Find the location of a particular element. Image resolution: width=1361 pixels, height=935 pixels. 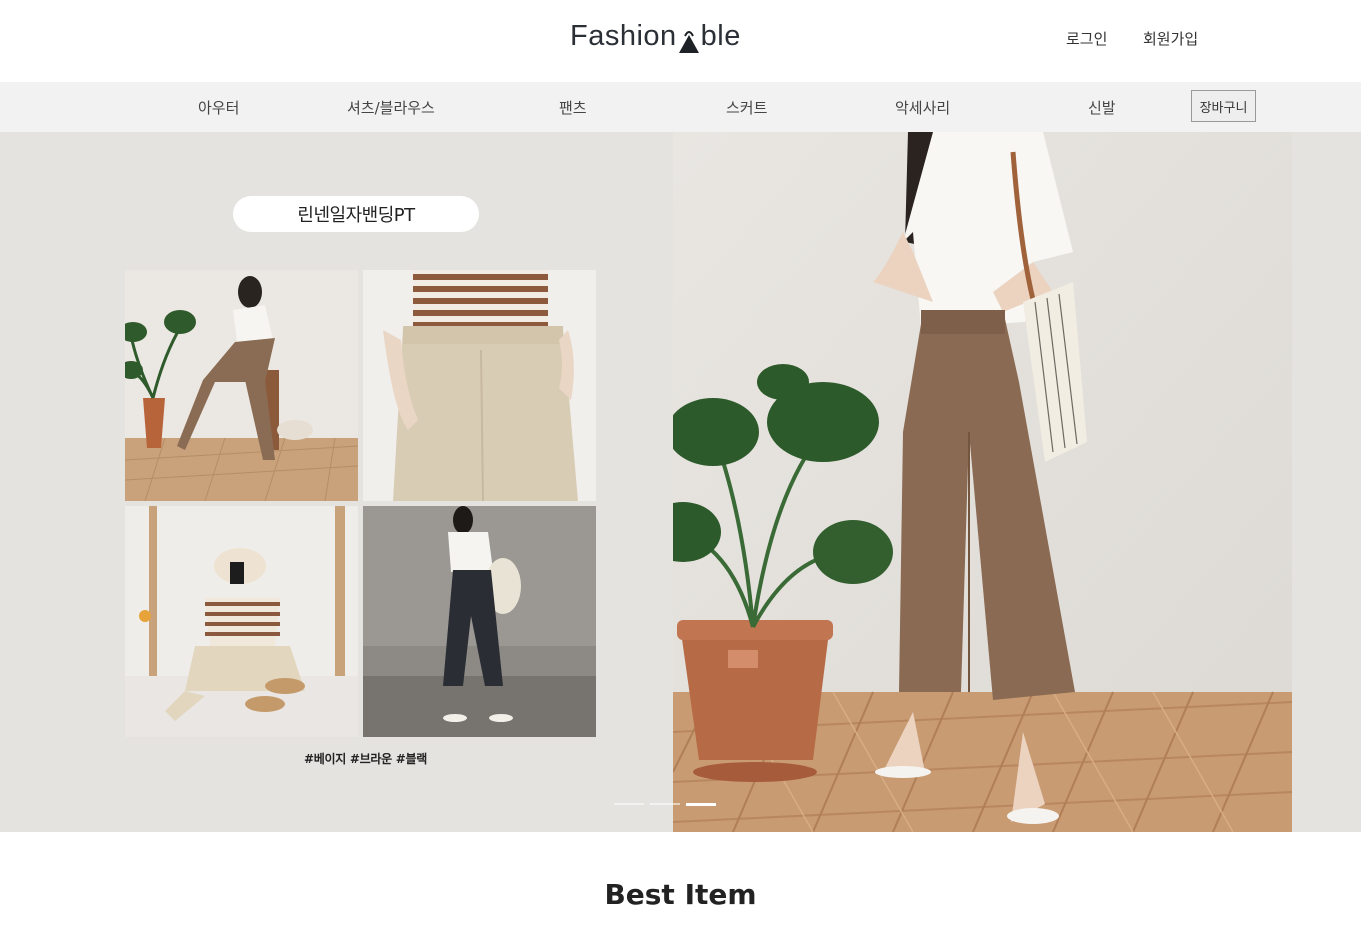

best-item-title: Best Item is located at coordinates (680, 894).